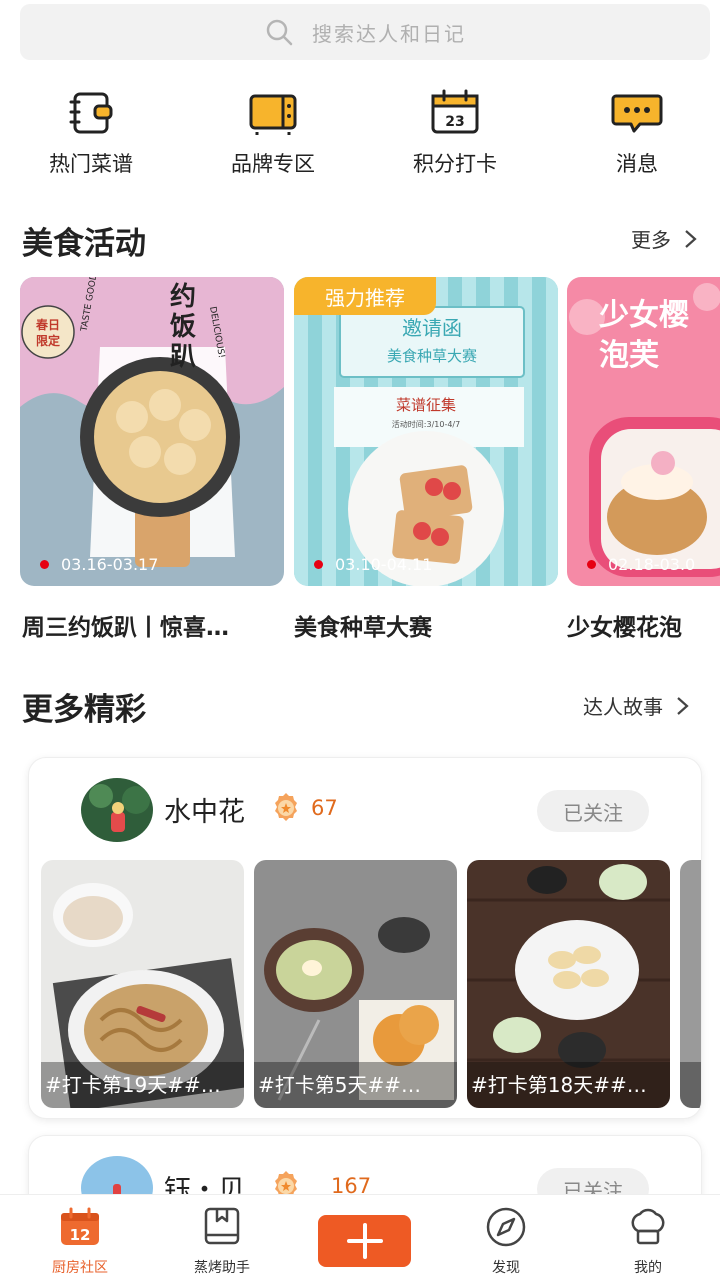  Describe the element at coordinates (222, 1268) in the screenshot. I see `tab-label: 蒸烤助手` at that location.